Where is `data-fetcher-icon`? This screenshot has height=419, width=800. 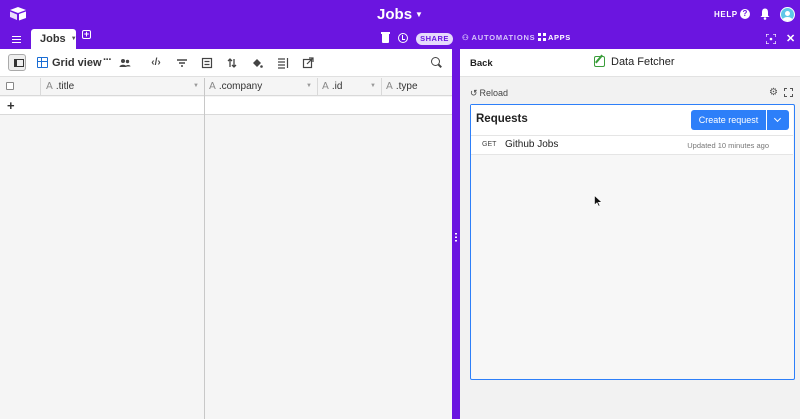
data-fetcher-icon is located at coordinates (599, 61).